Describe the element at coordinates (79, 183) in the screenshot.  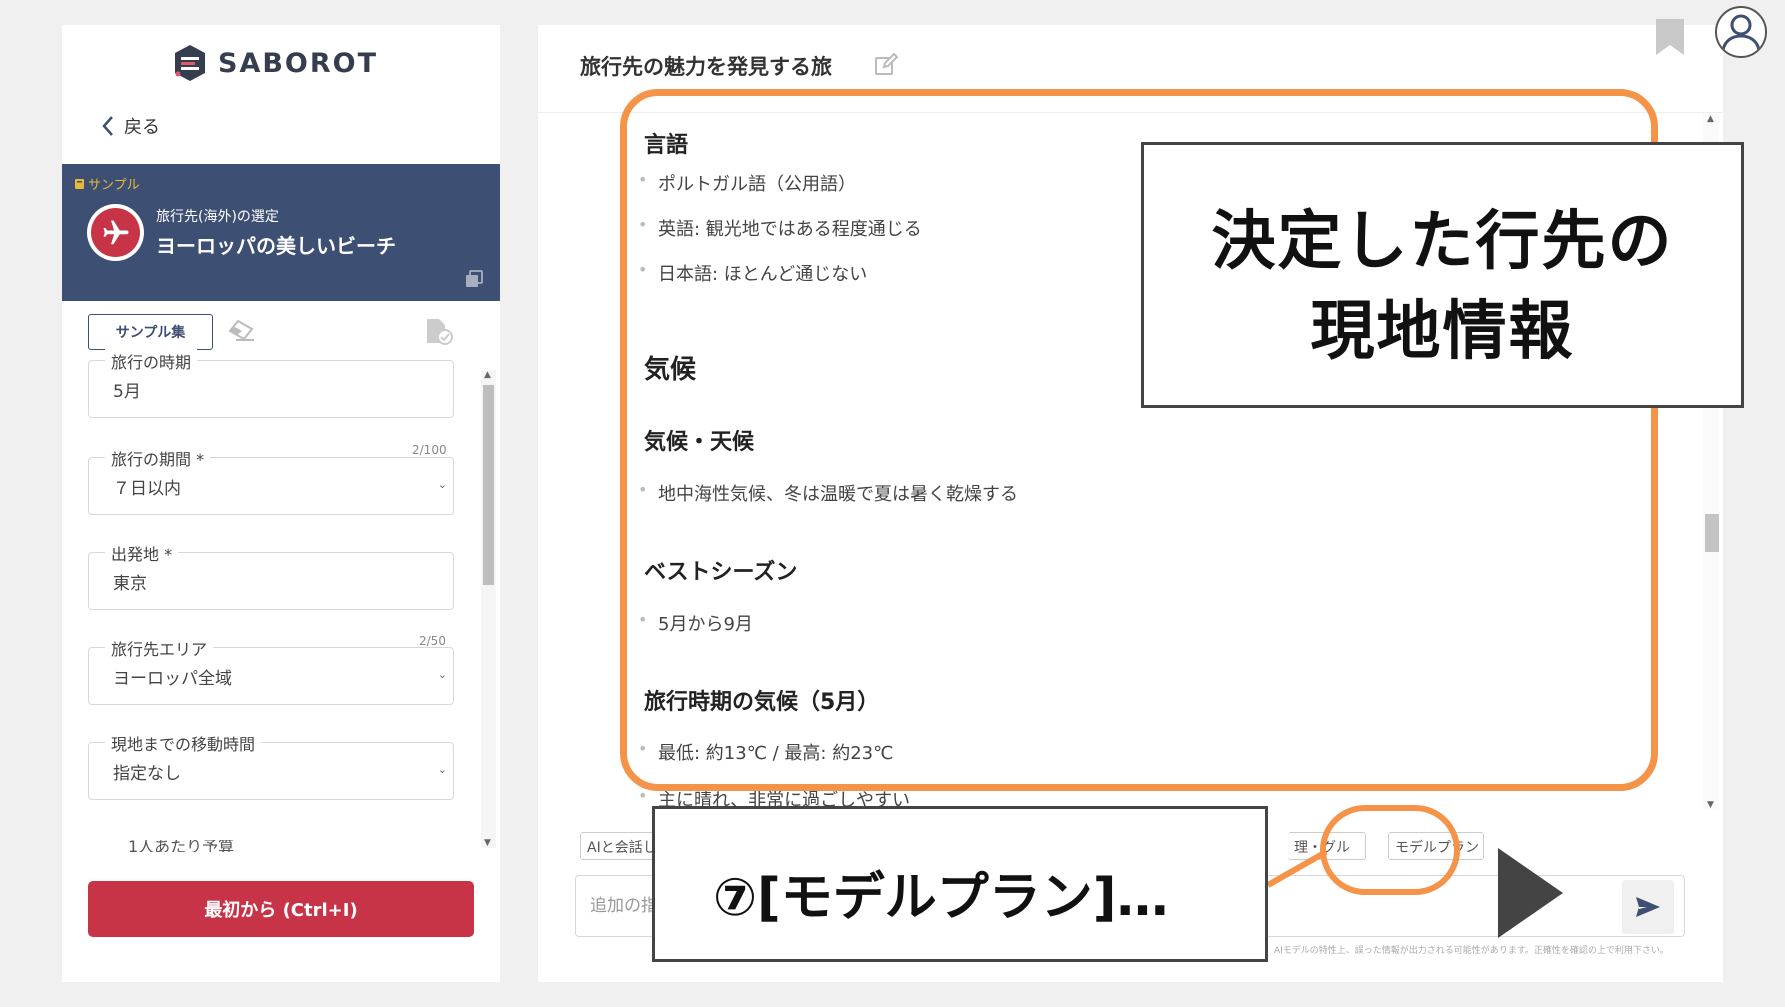
I see `book-icon` at that location.